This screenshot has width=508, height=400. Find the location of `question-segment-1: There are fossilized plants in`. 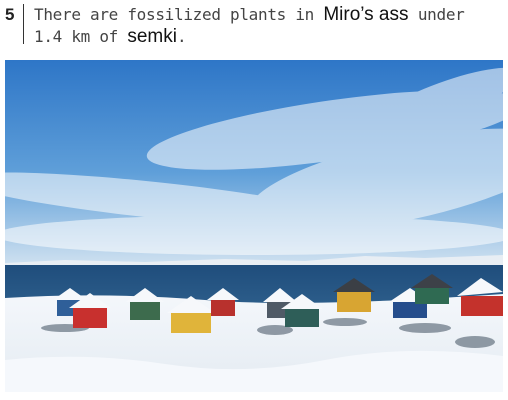

question-segment-1: There are fossilized plants in is located at coordinates (179, 14).